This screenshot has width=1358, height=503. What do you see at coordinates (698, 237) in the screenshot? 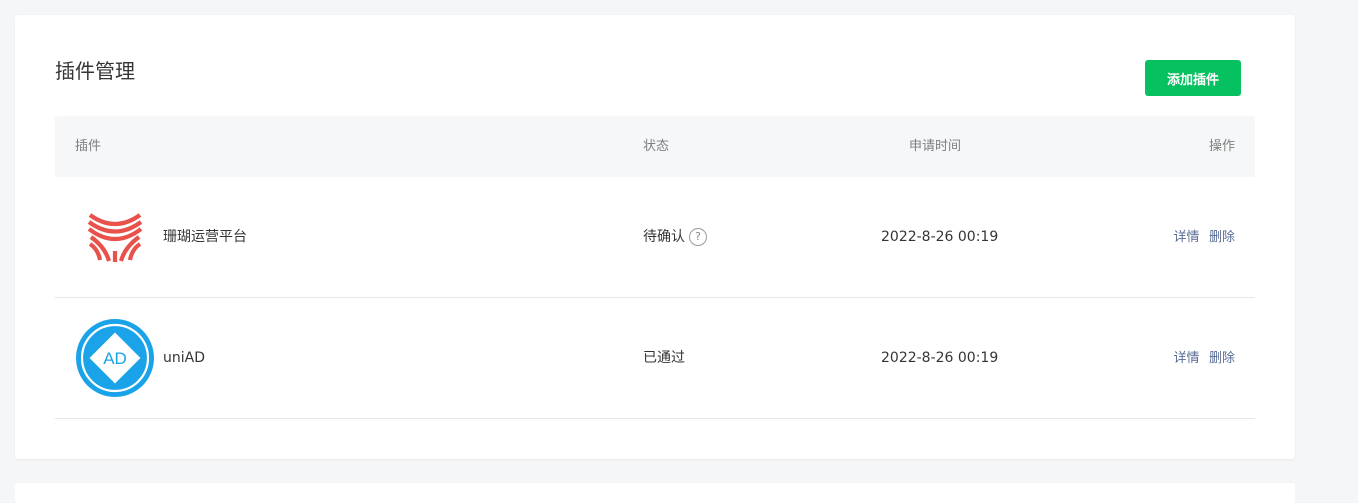
I see `question-icon: ?` at bounding box center [698, 237].